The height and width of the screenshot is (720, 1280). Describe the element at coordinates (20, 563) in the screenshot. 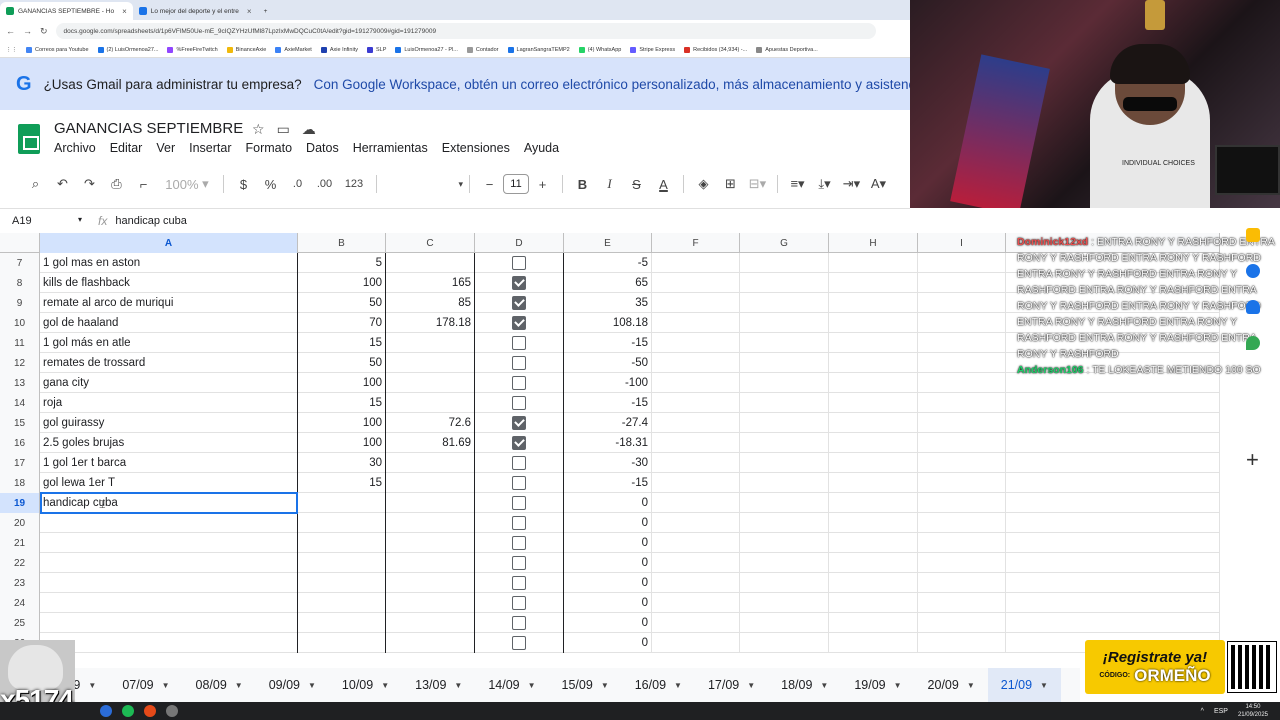

I see `row-number: 22` at that location.